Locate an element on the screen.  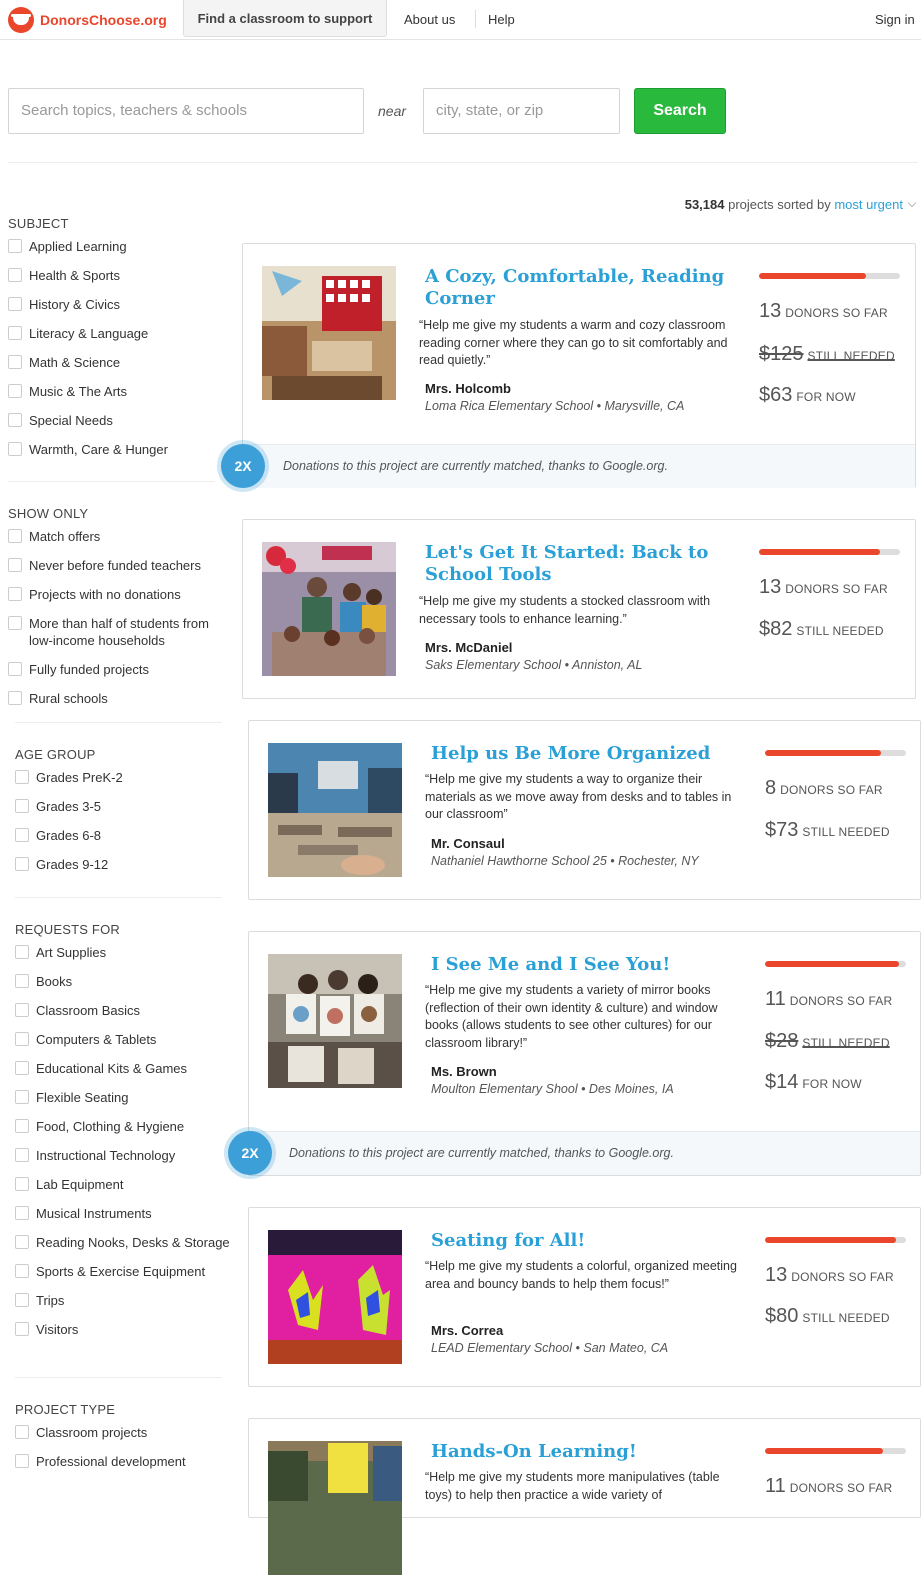
filter-option: Special Needs is located at coordinates (115, 420).